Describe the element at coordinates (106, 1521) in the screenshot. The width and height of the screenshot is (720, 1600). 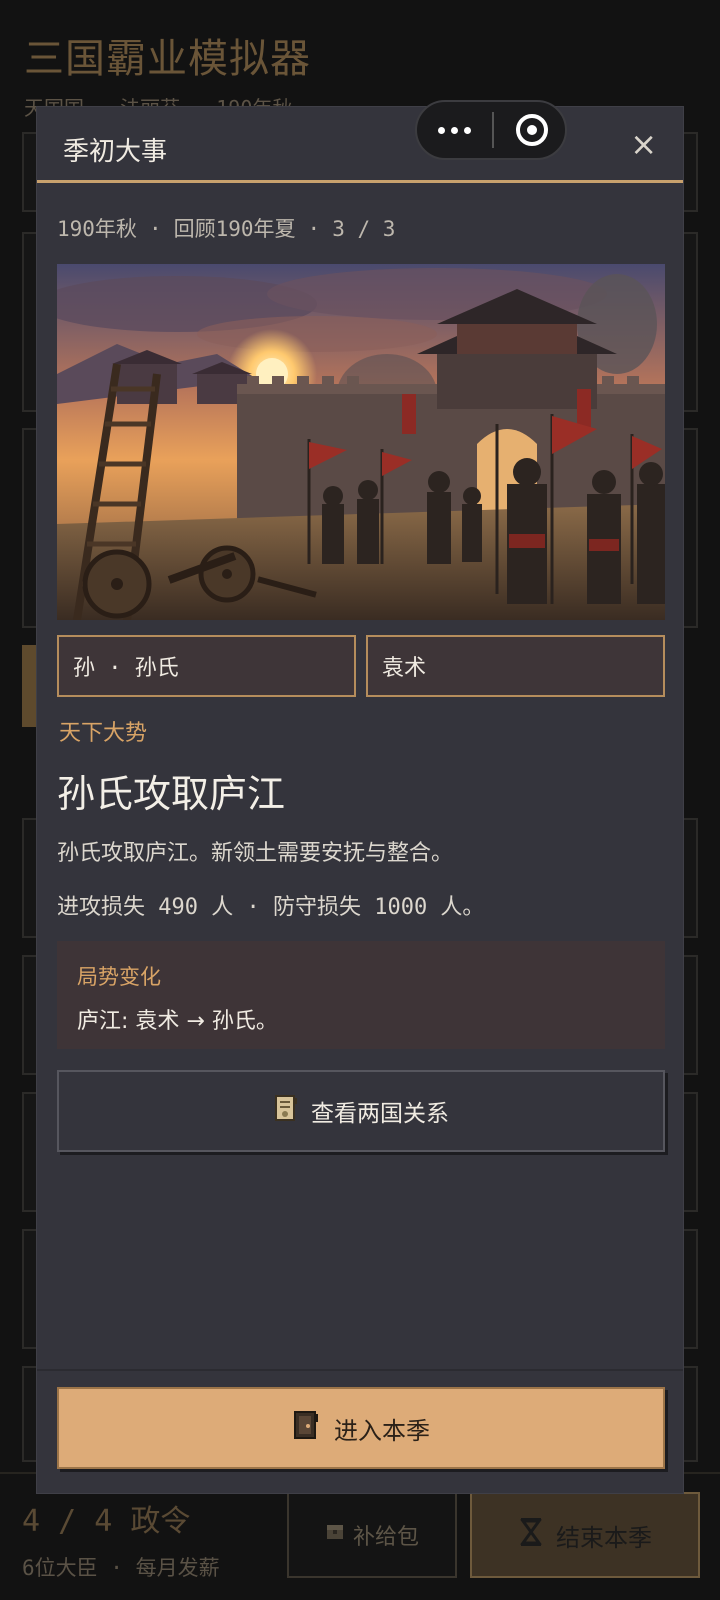
I see `orders-count: 4 / 4 政令` at that location.